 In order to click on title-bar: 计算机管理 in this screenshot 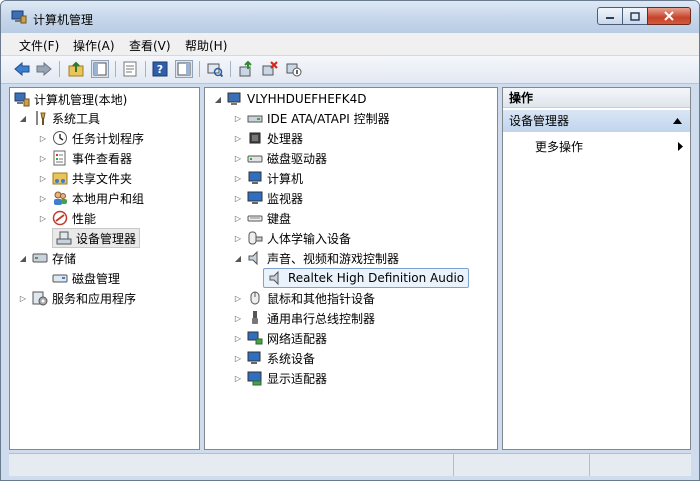, I will do `click(350, 17)`.